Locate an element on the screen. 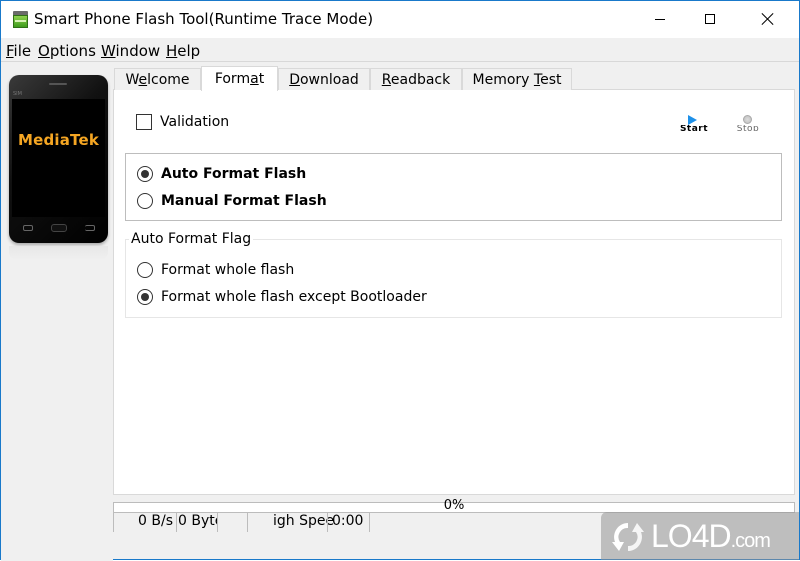 The width and height of the screenshot is (800, 561). menu-help: Help is located at coordinates (183, 51).